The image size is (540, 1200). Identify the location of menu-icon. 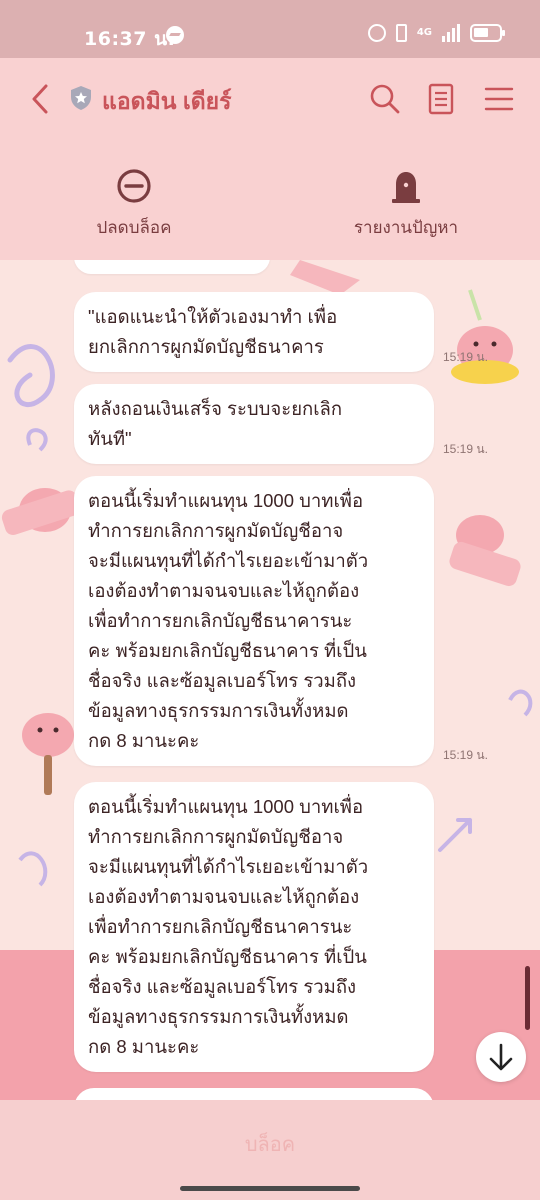
(499, 99).